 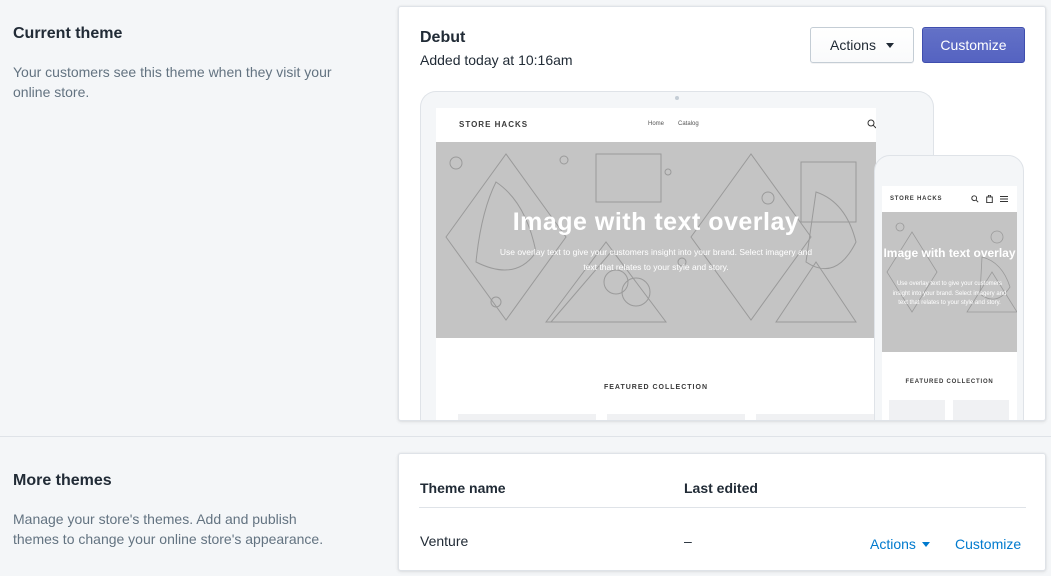 What do you see at coordinates (949, 382) in the screenshot?
I see `mobile-featured-heading: FEATURED COLLECTION` at bounding box center [949, 382].